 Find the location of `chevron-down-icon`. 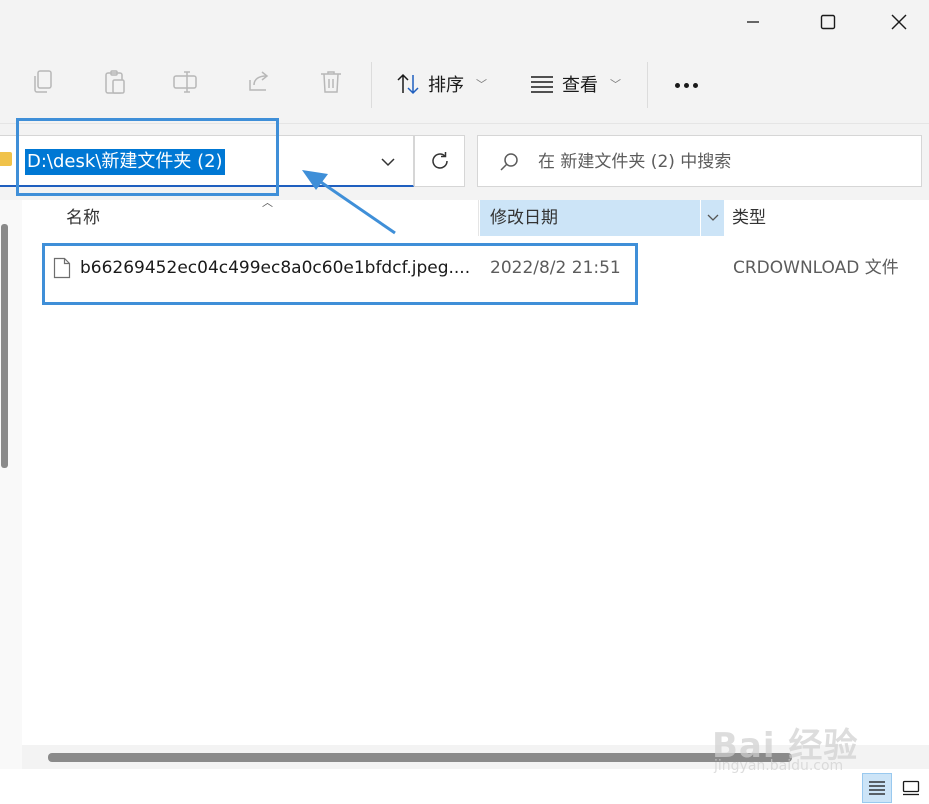

chevron-down-icon is located at coordinates (712, 217).